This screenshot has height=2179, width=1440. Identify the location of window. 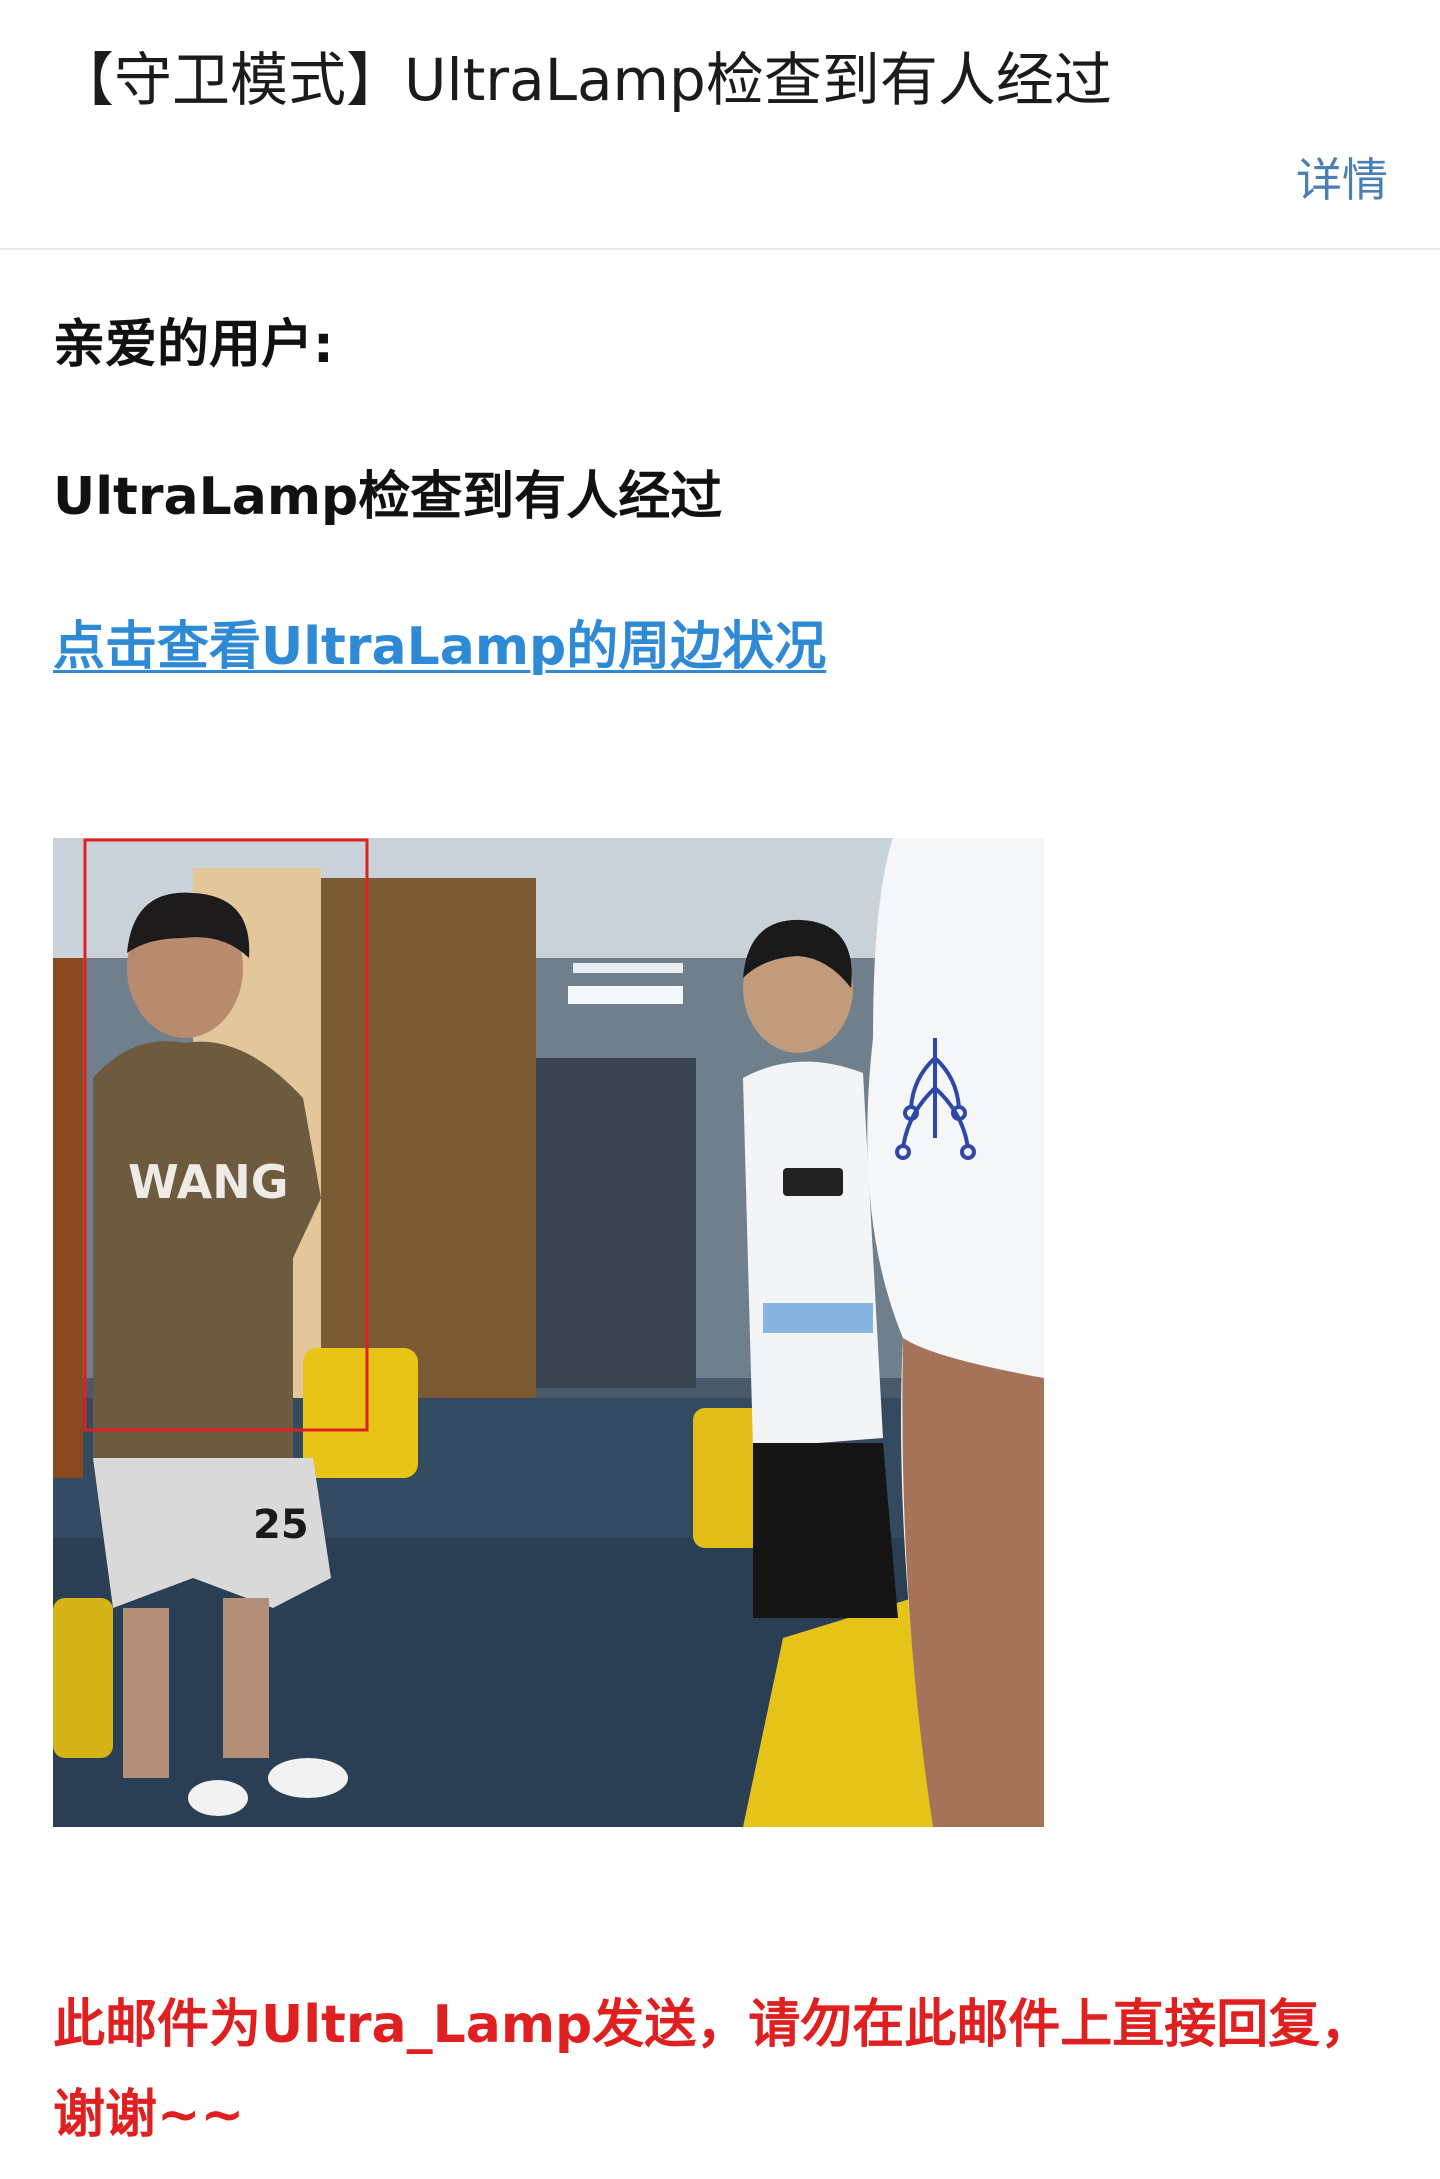
(616, 1223).